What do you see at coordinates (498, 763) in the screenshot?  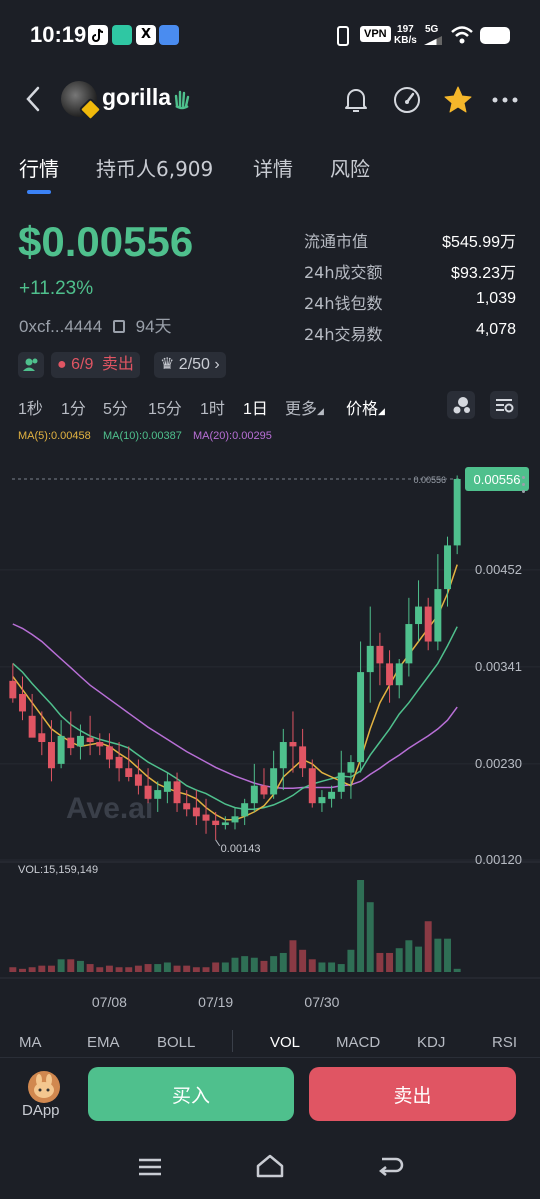 I see `price-axis-label: 0.00230` at bounding box center [498, 763].